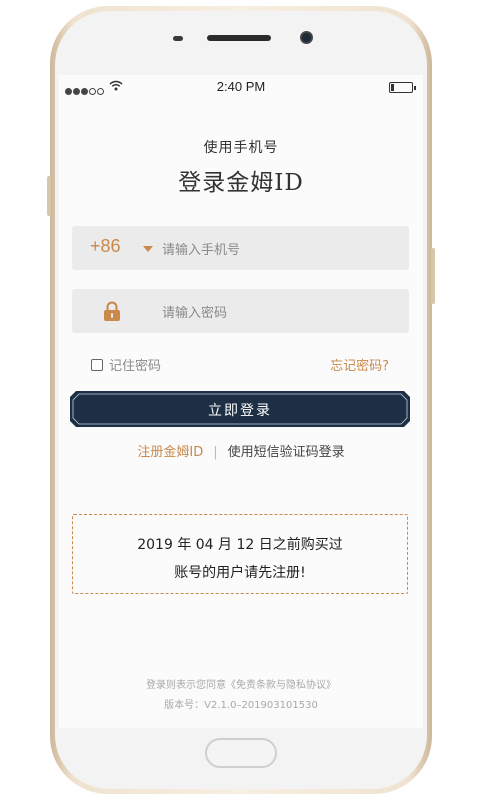  I want to click on battery-icon, so click(402, 87).